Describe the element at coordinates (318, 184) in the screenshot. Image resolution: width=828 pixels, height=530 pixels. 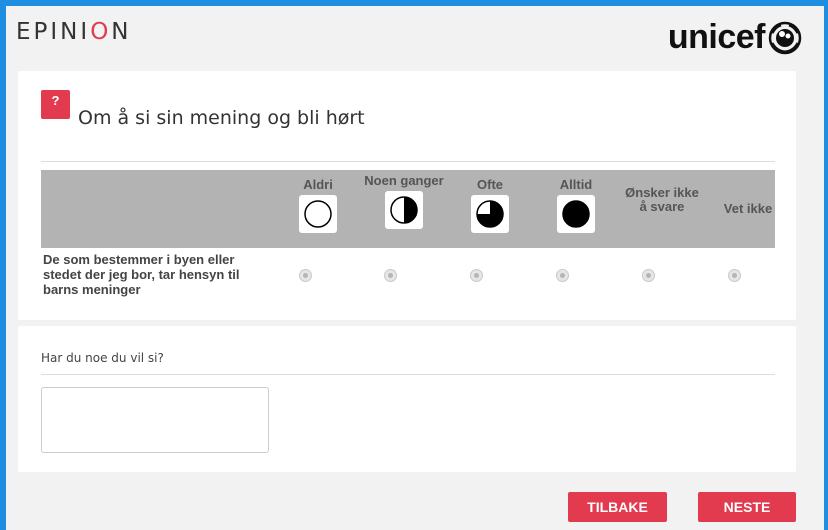
I see `scale-label: Aldri` at that location.